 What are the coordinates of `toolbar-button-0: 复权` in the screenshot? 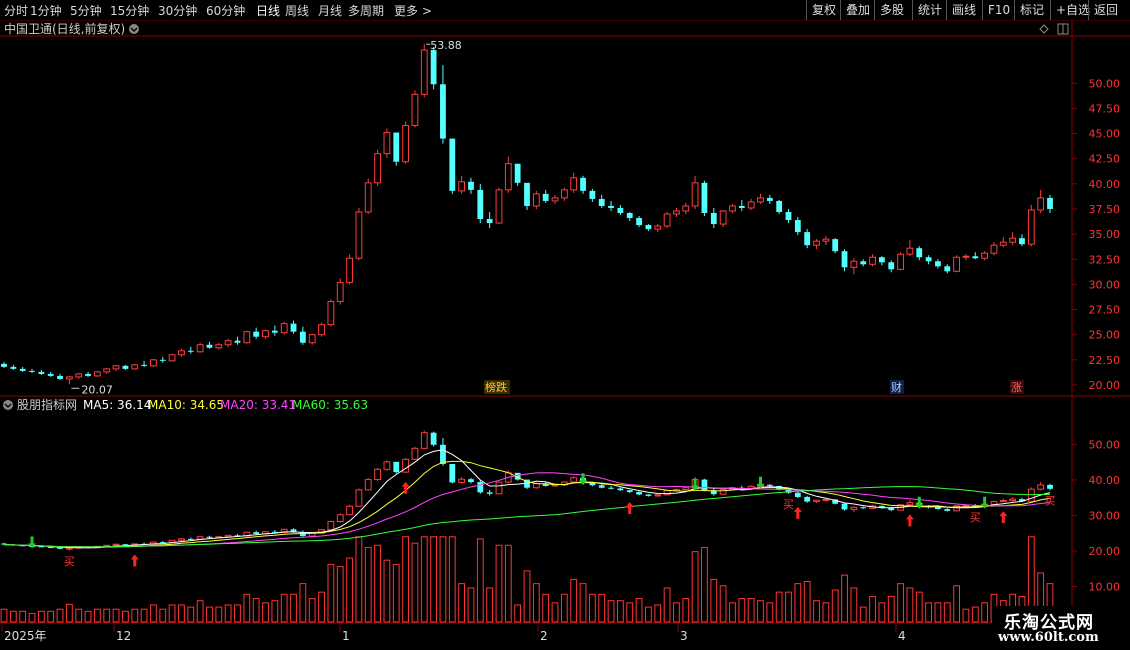 It's located at (823, 10).